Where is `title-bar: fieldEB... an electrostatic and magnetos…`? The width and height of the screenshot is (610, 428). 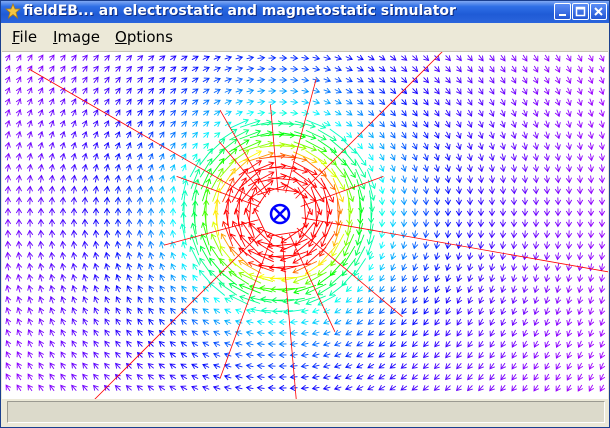
title-bar: fieldEB... an electrostatic and magnetos… is located at coordinates (305, 12).